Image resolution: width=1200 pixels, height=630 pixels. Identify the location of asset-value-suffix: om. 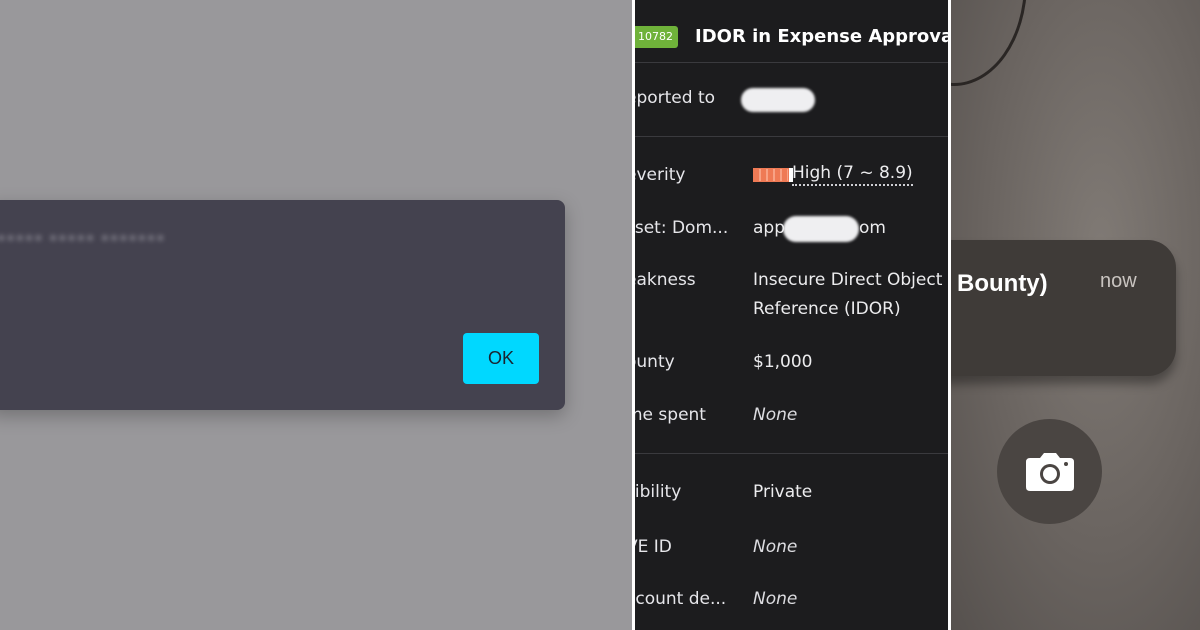
(872, 228).